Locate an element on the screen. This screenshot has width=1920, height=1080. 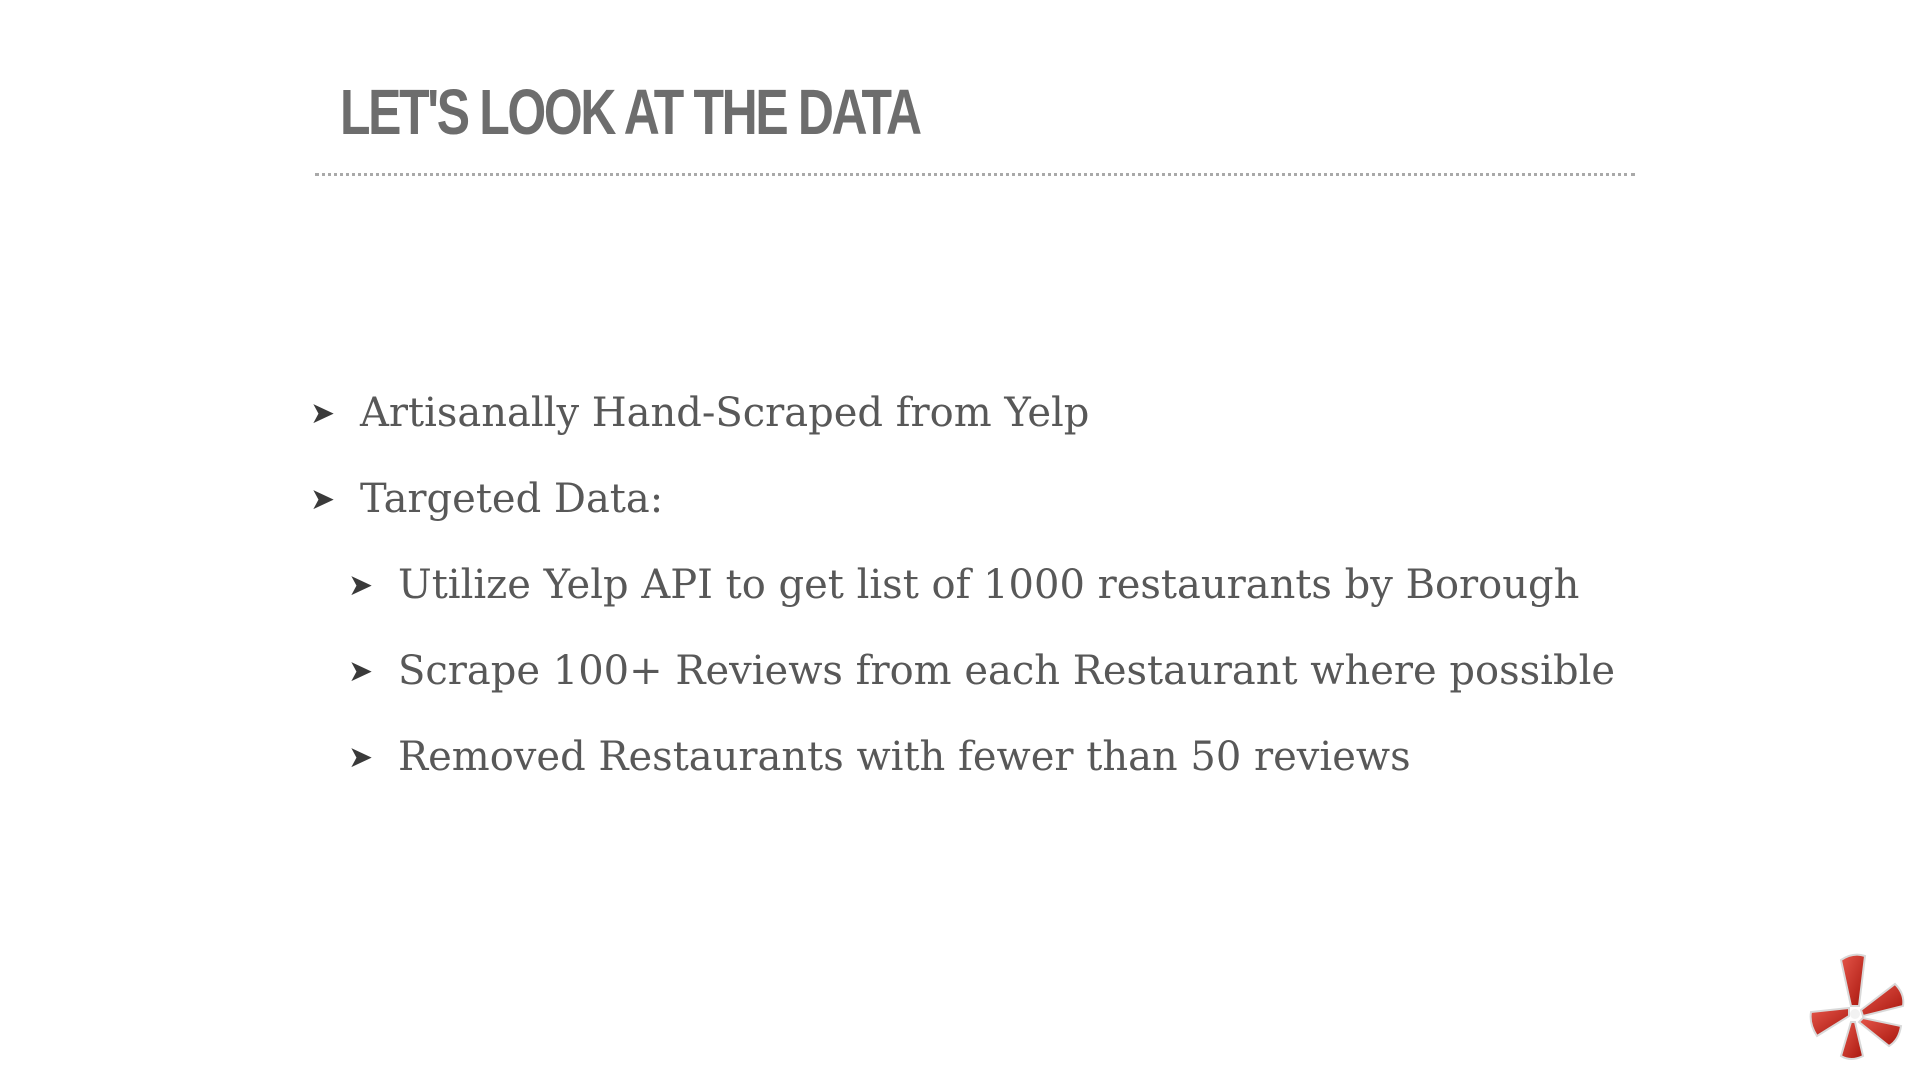
bullet-text: Targeted Data: is located at coordinates (512, 499).